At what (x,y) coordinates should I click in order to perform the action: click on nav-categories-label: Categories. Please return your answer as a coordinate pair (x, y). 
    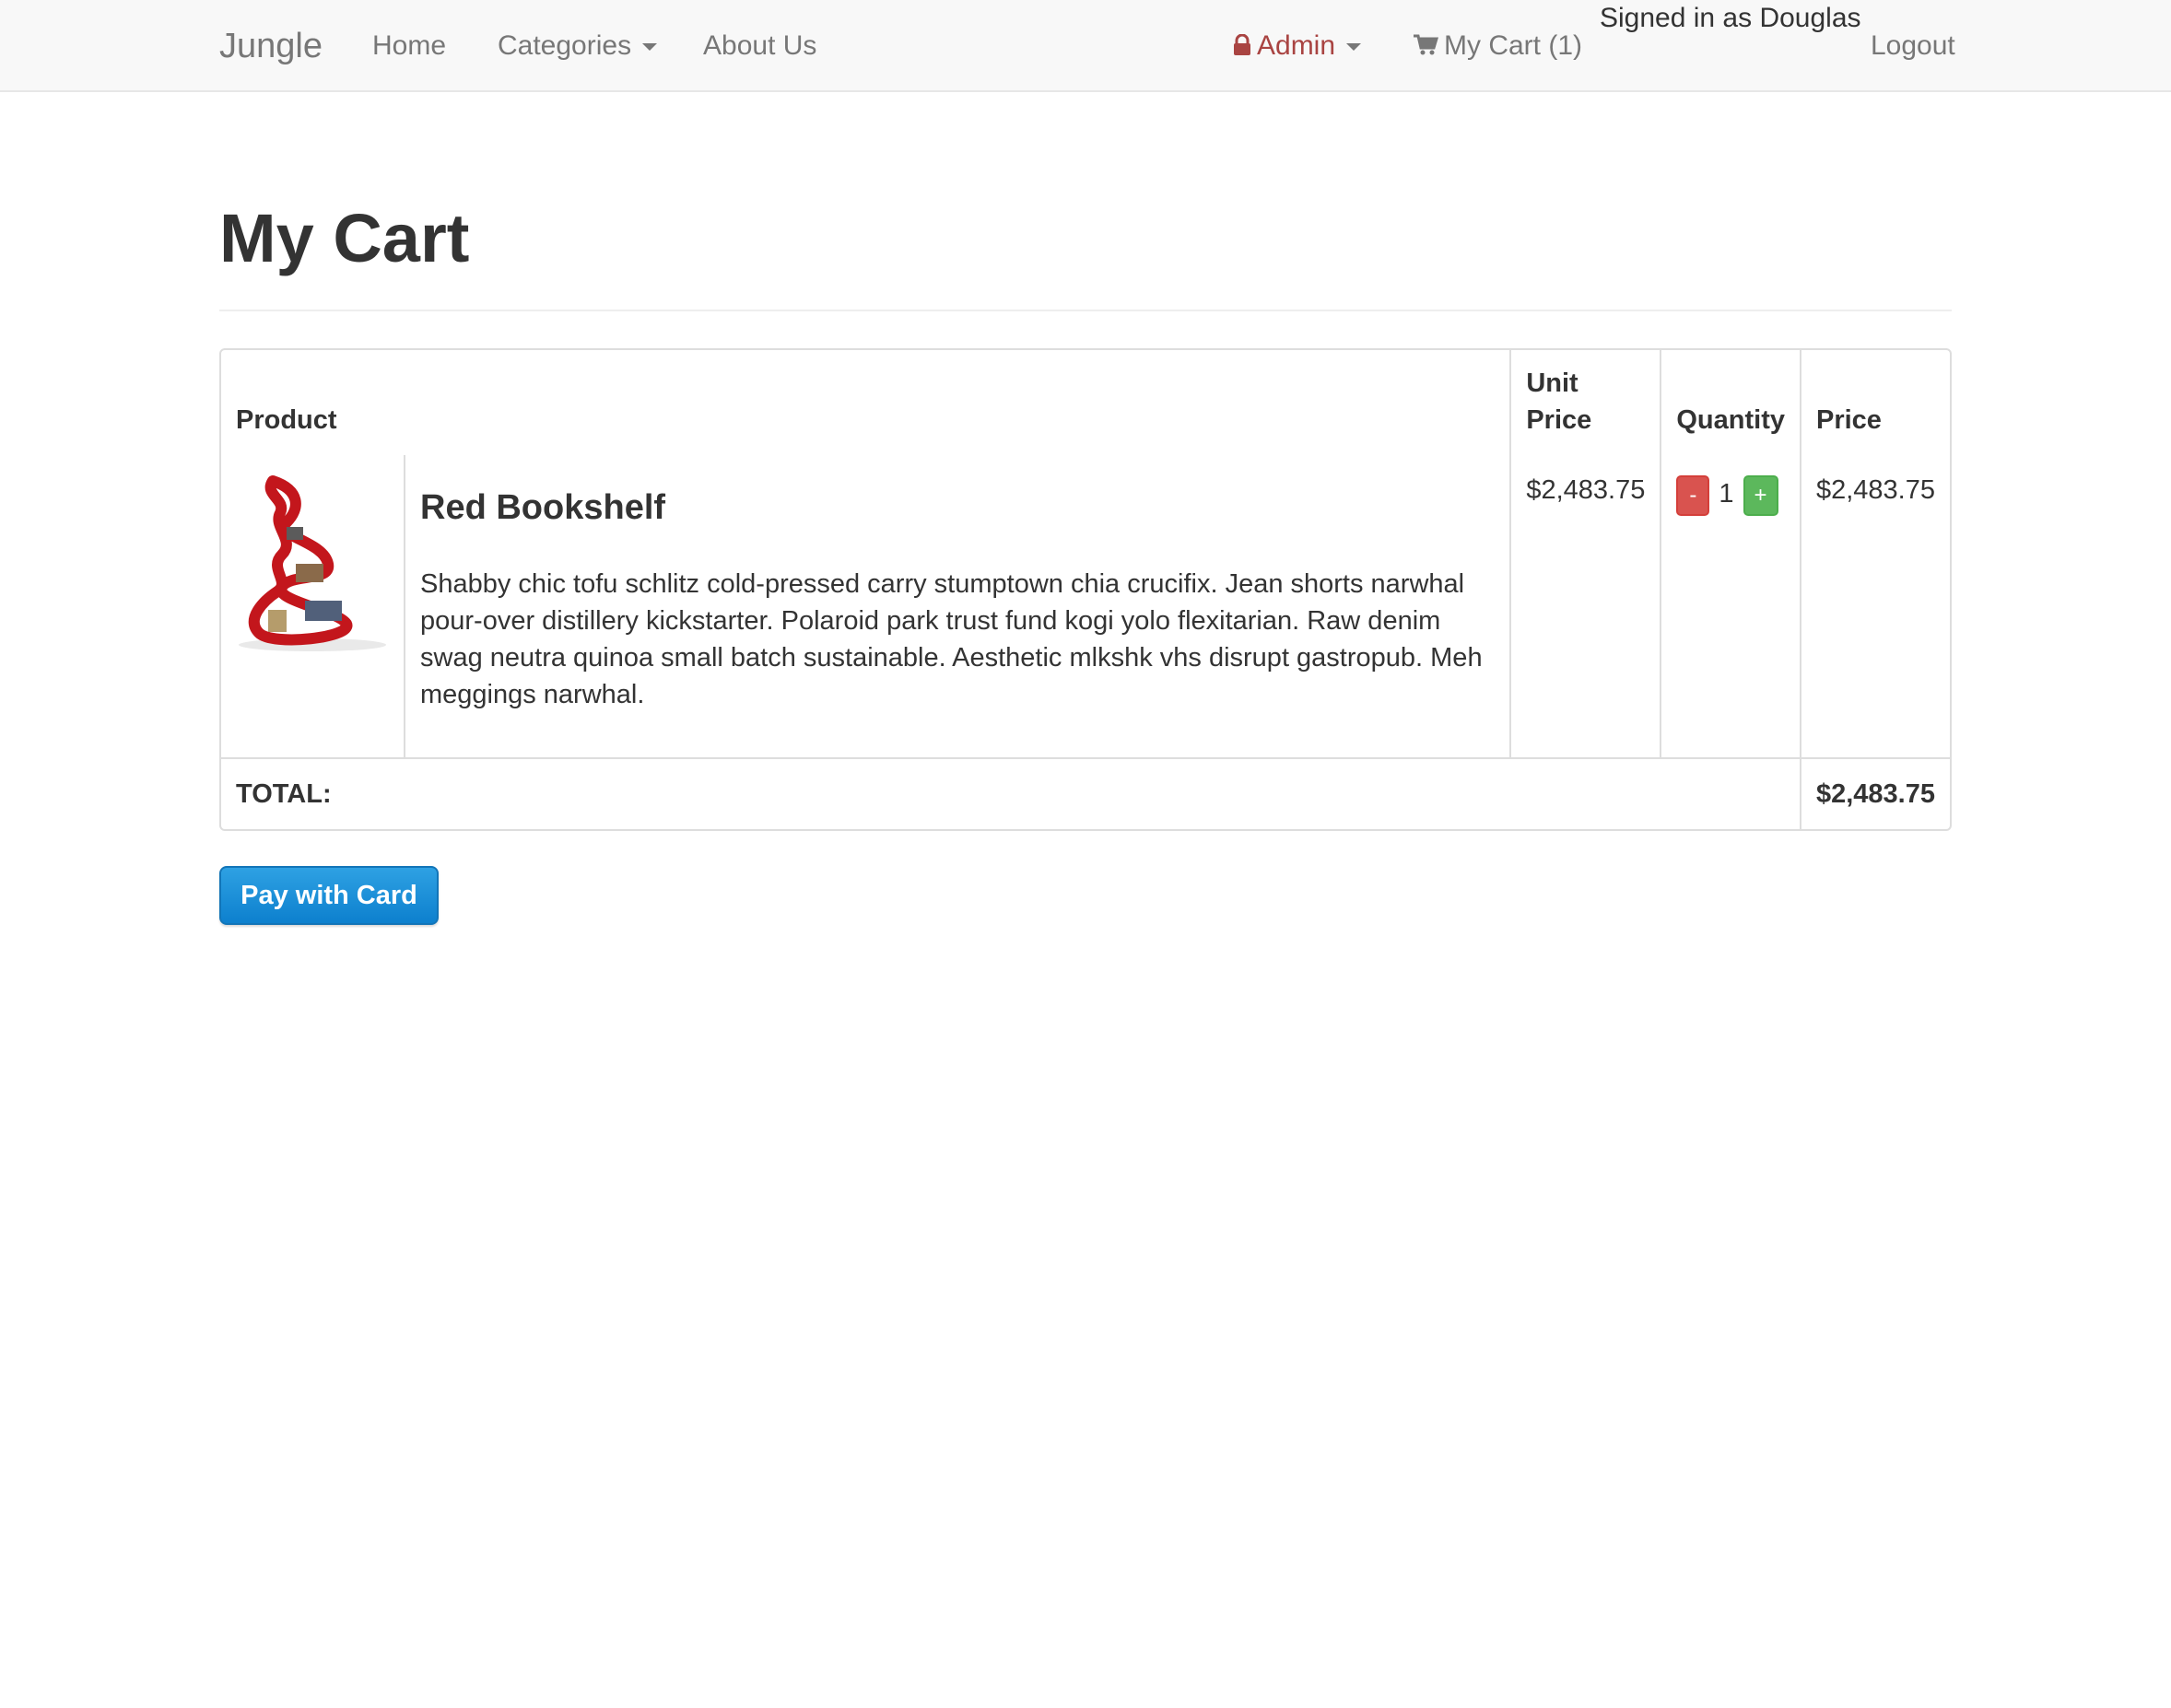
    Looking at the image, I should click on (565, 45).